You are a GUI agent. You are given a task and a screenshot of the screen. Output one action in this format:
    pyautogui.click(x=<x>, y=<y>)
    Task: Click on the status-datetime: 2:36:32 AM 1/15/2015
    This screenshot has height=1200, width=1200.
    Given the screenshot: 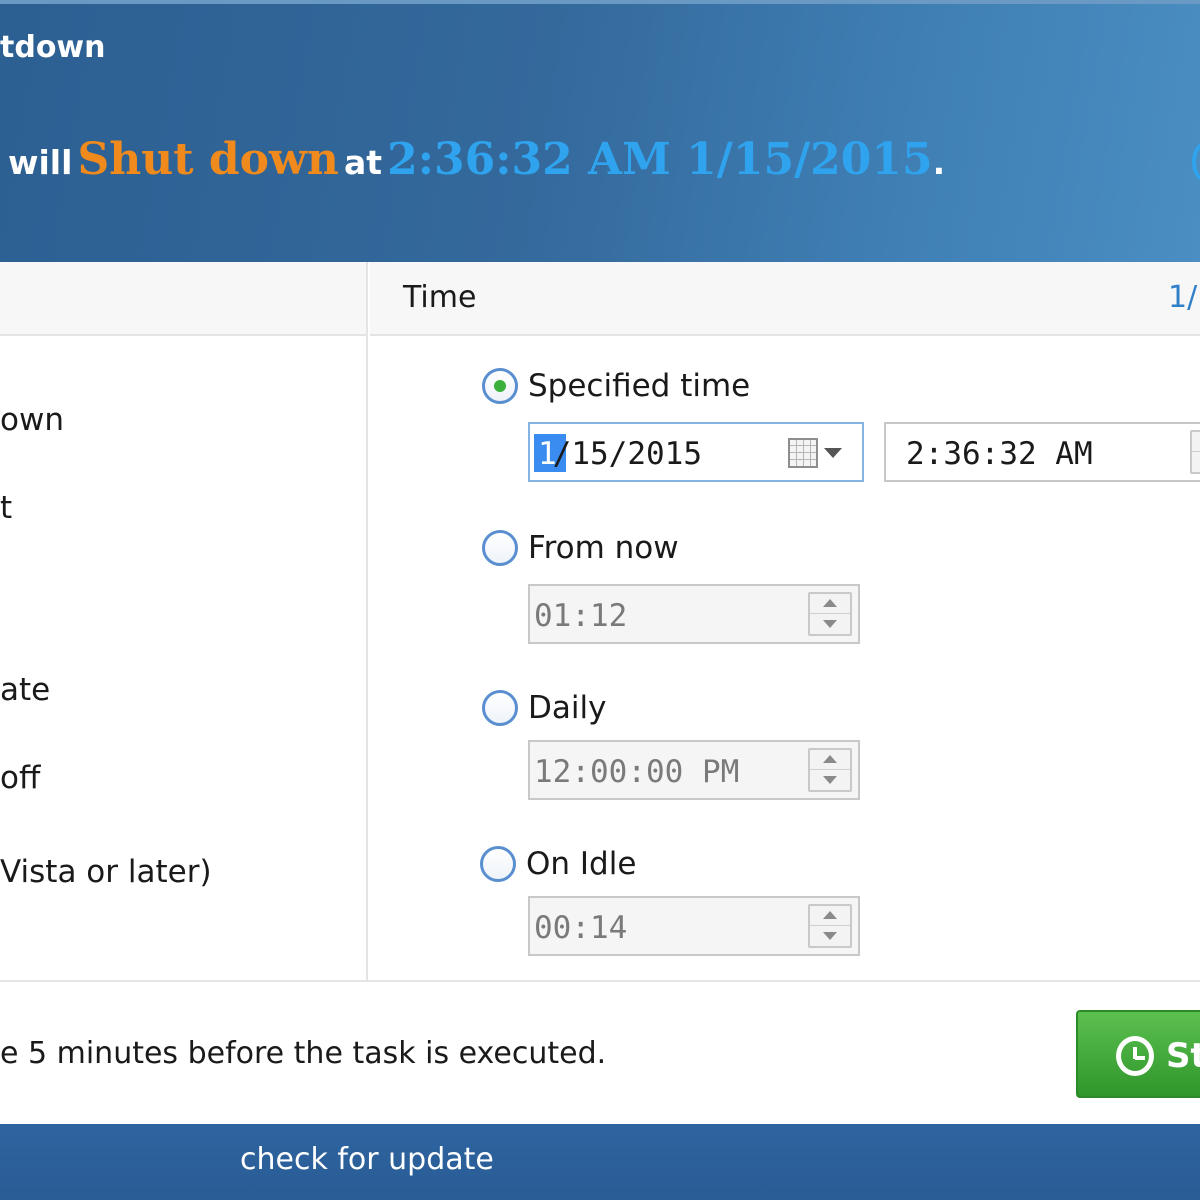 What is the action you would take?
    pyautogui.click(x=660, y=159)
    